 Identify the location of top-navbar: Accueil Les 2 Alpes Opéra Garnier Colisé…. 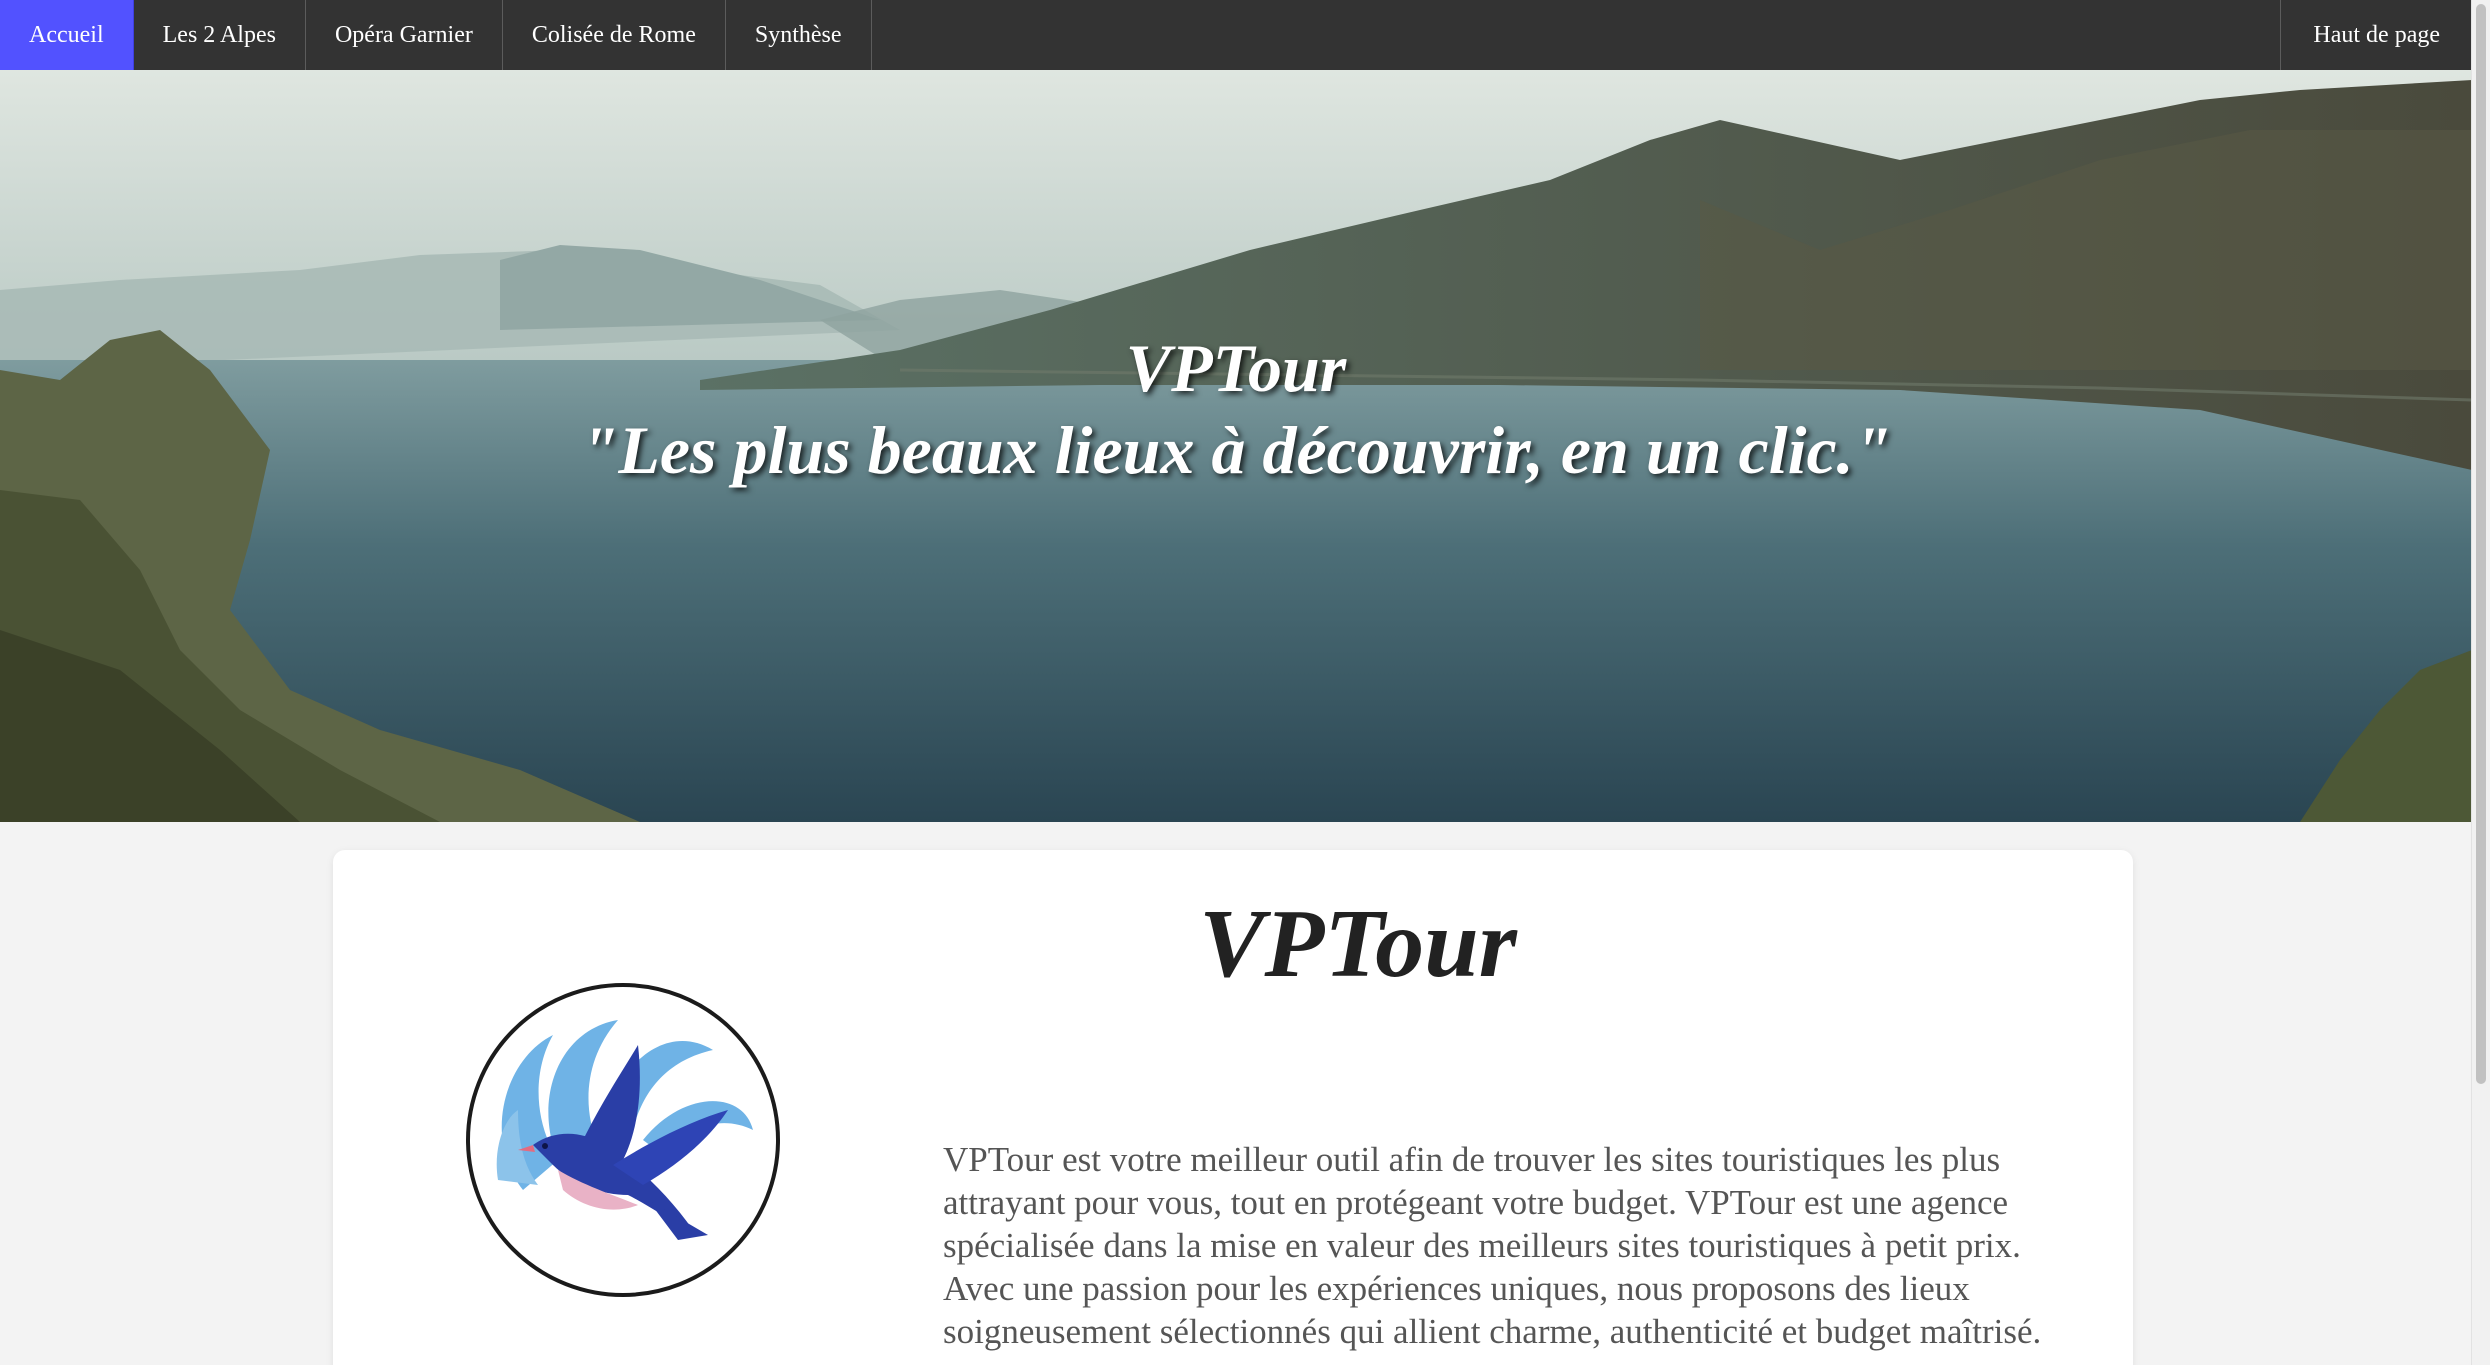
(1236, 35).